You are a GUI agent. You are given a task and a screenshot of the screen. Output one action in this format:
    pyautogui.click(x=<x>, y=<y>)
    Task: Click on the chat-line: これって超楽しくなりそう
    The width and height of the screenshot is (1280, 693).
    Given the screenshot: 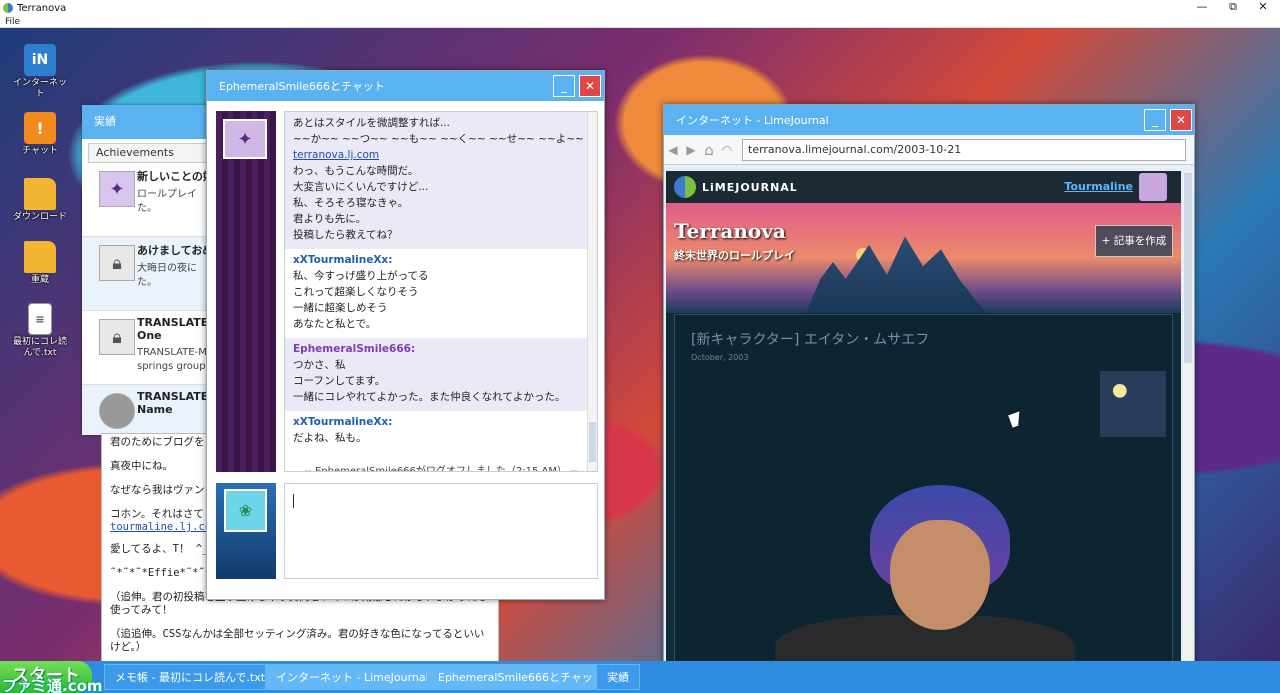 What is the action you would take?
    pyautogui.click(x=356, y=292)
    